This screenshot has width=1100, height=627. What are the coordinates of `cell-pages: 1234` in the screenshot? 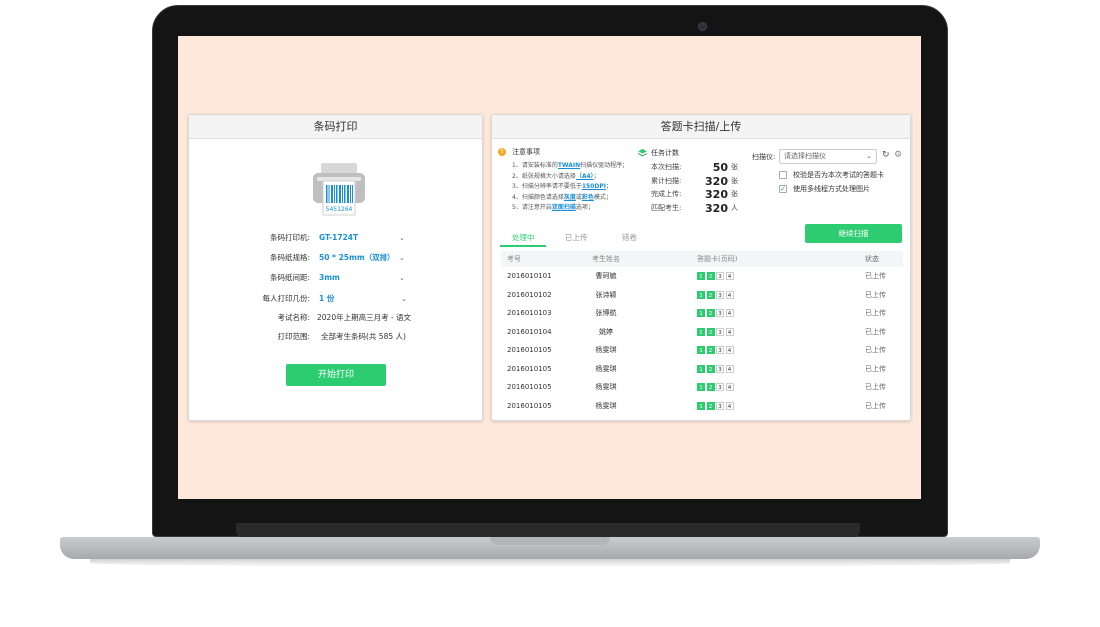 It's located at (716, 350).